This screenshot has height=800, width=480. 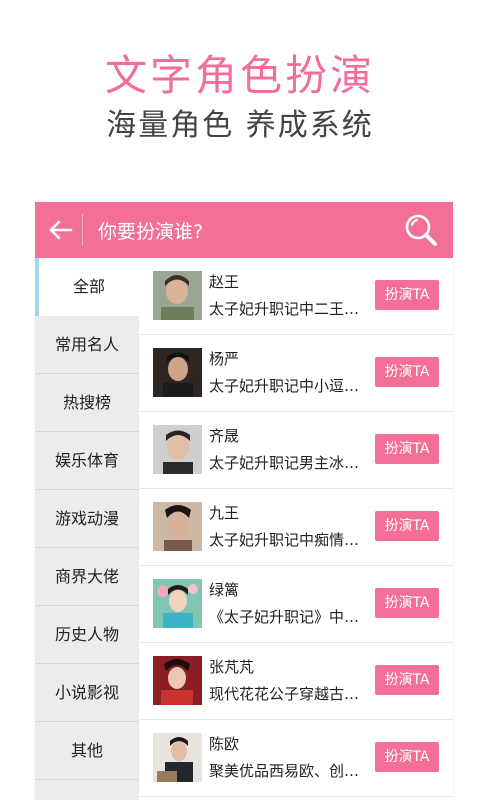 What do you see at coordinates (232, 667) in the screenshot?
I see `character-name: 张芃芃` at bounding box center [232, 667].